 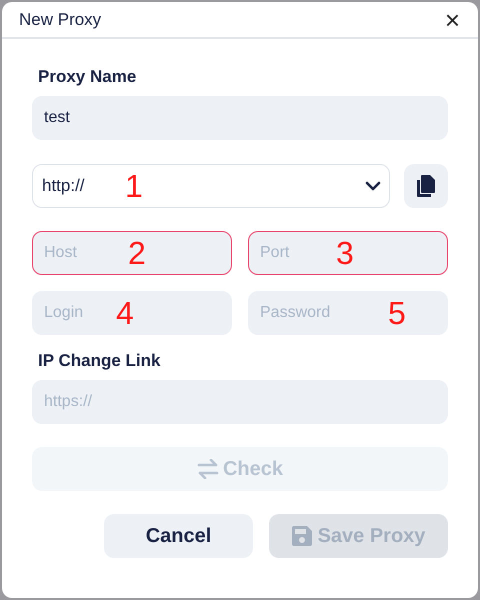 What do you see at coordinates (240, 402) in the screenshot?
I see `ip-change-link-field: https://` at bounding box center [240, 402].